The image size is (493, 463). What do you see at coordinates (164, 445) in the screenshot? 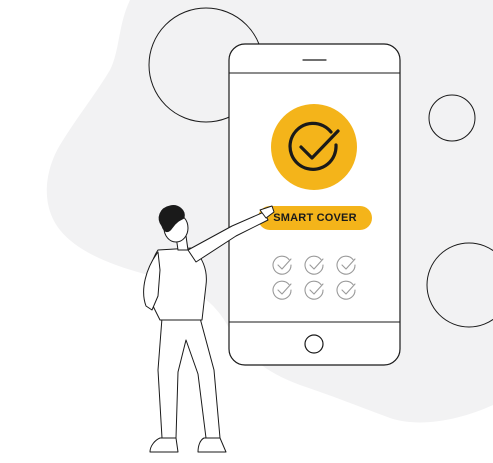
I see `person-left-foot` at bounding box center [164, 445].